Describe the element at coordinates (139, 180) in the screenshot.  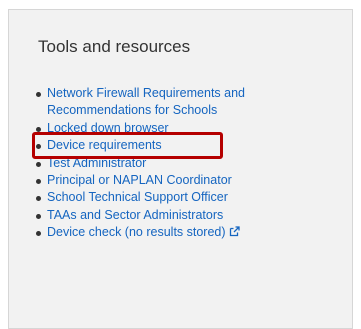
I see `link-principal-coordinator: Principal or NAPLAN Coordinator` at that location.